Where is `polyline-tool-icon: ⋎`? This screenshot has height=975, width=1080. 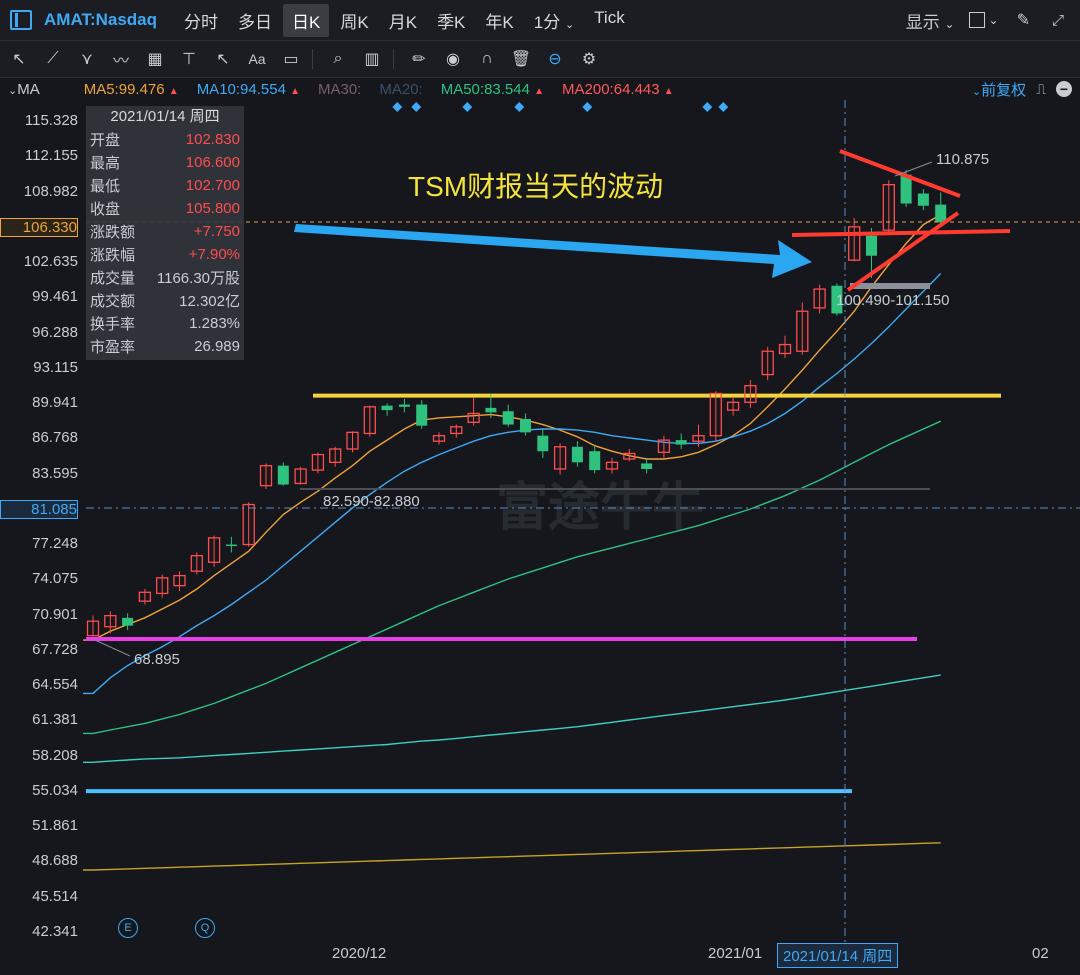
polyline-tool-icon: ⋎ is located at coordinates (87, 59).